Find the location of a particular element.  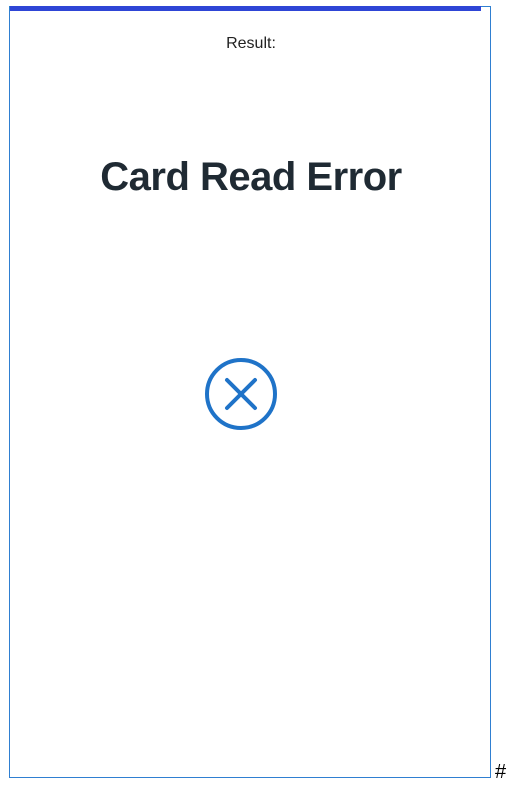

result-label: Result: is located at coordinates (251, 43).